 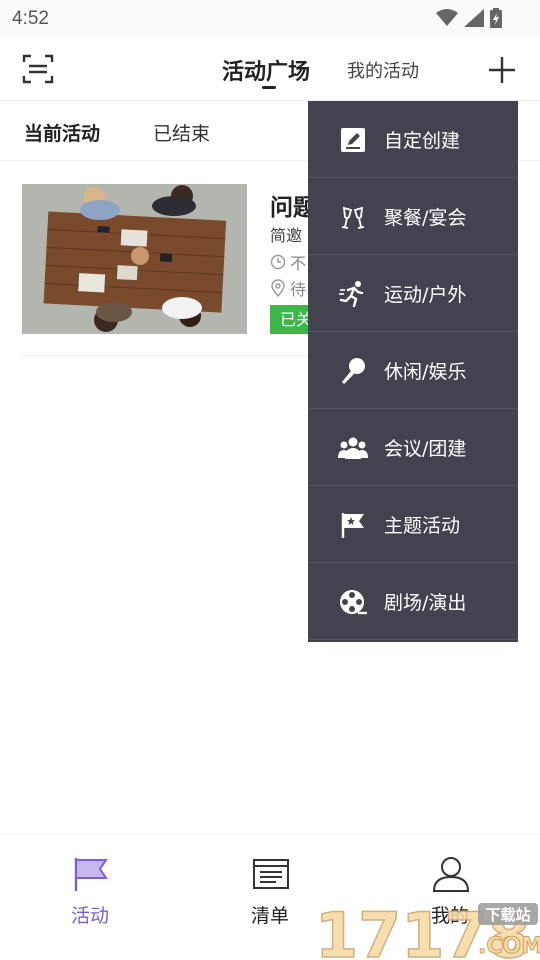 What do you see at coordinates (502, 70) in the screenshot?
I see `plus-icon` at bounding box center [502, 70].